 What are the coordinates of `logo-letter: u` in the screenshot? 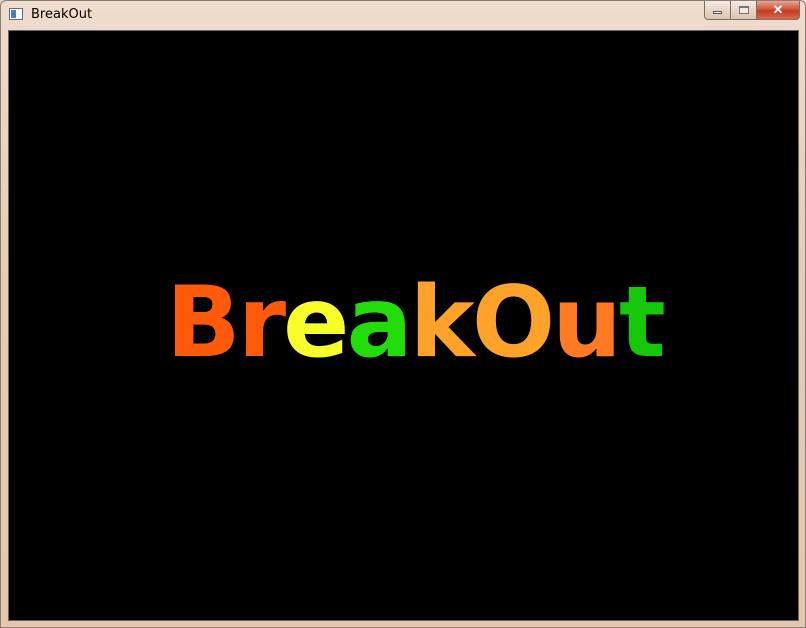 It's located at (587, 323).